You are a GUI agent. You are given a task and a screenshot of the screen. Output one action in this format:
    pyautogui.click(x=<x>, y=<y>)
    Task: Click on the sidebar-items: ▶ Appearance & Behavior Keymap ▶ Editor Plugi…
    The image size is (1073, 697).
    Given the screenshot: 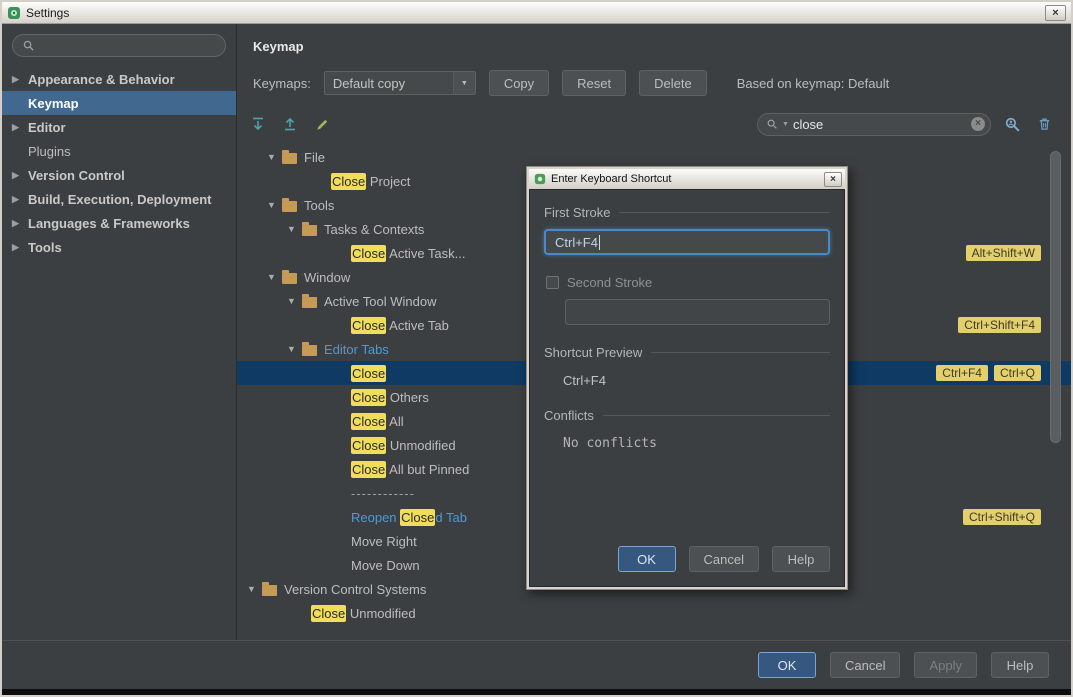 What is the action you would take?
    pyautogui.click(x=119, y=163)
    